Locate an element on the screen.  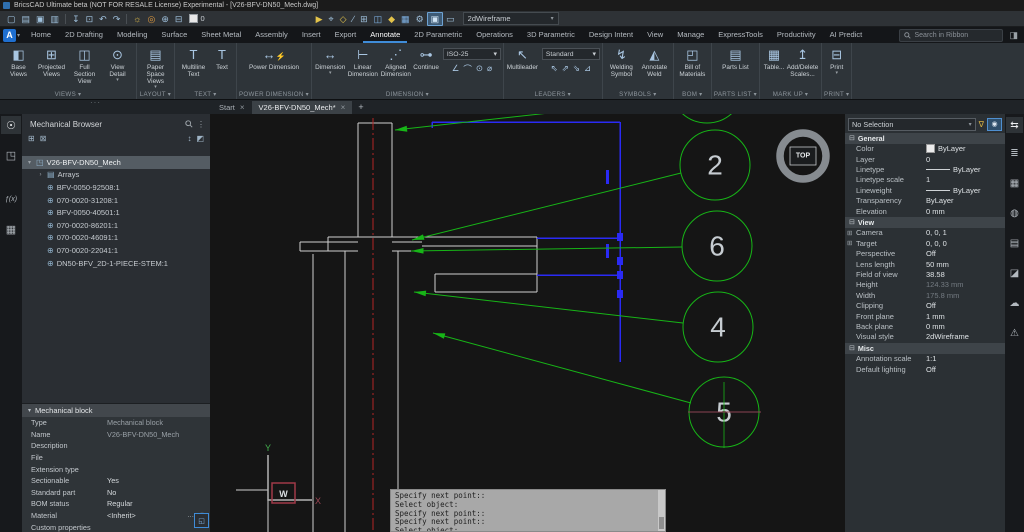
prop-row-target: ⊞ Target 0, 0, 0 is located at coordinates (925, 243).